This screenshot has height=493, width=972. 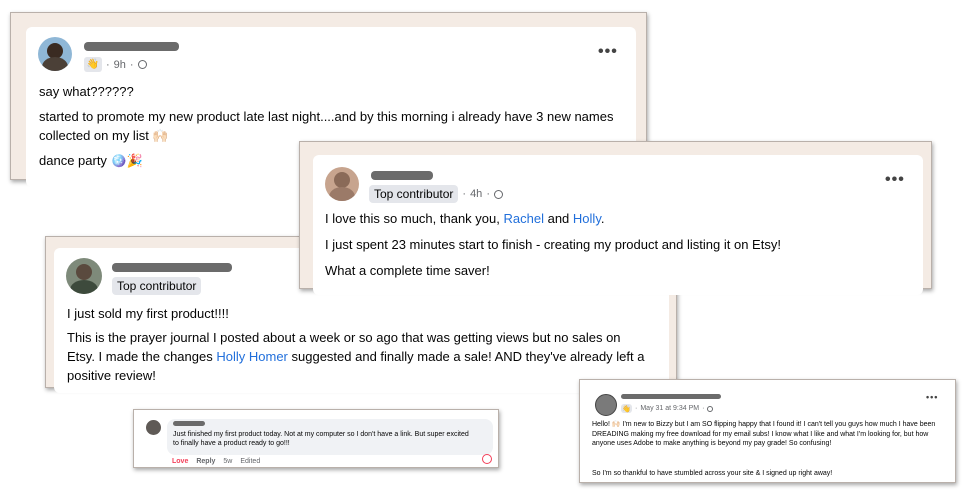 What do you see at coordinates (250, 461) in the screenshot?
I see `edited-label: Edited` at bounding box center [250, 461].